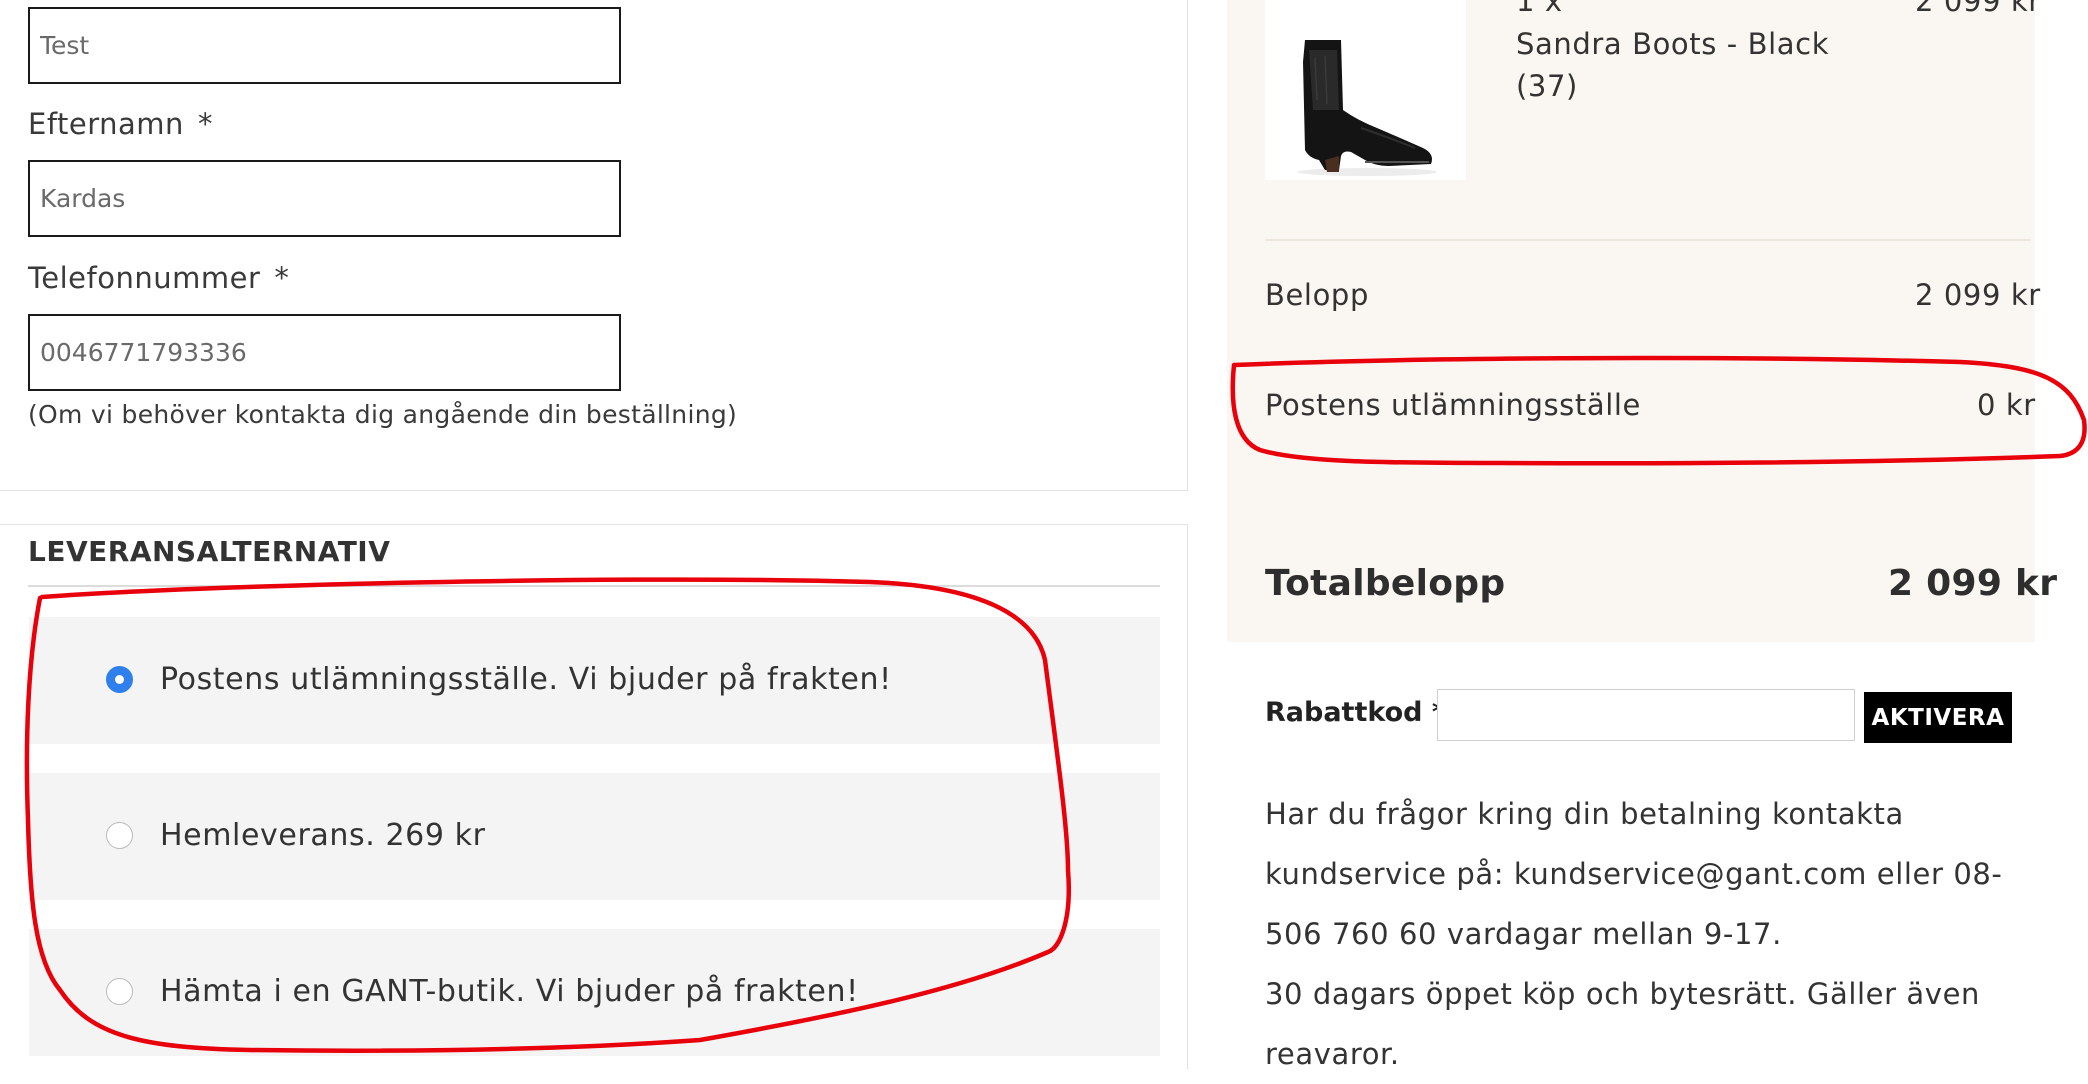 The height and width of the screenshot is (1084, 2088). What do you see at coordinates (1648, 240) in the screenshot?
I see `summary-divider` at bounding box center [1648, 240].